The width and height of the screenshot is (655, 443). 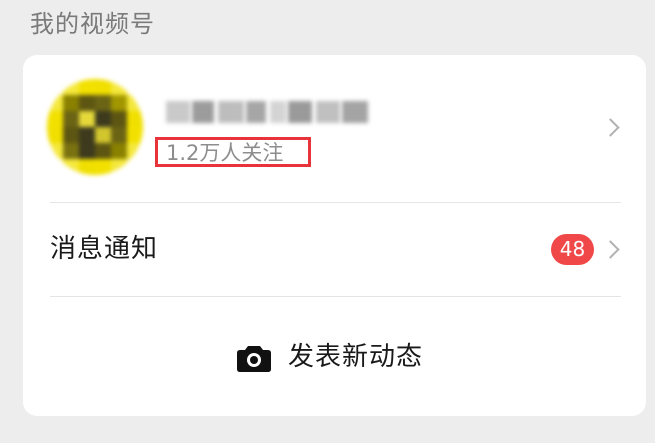 I want to click on blurred-username, so click(x=268, y=112).